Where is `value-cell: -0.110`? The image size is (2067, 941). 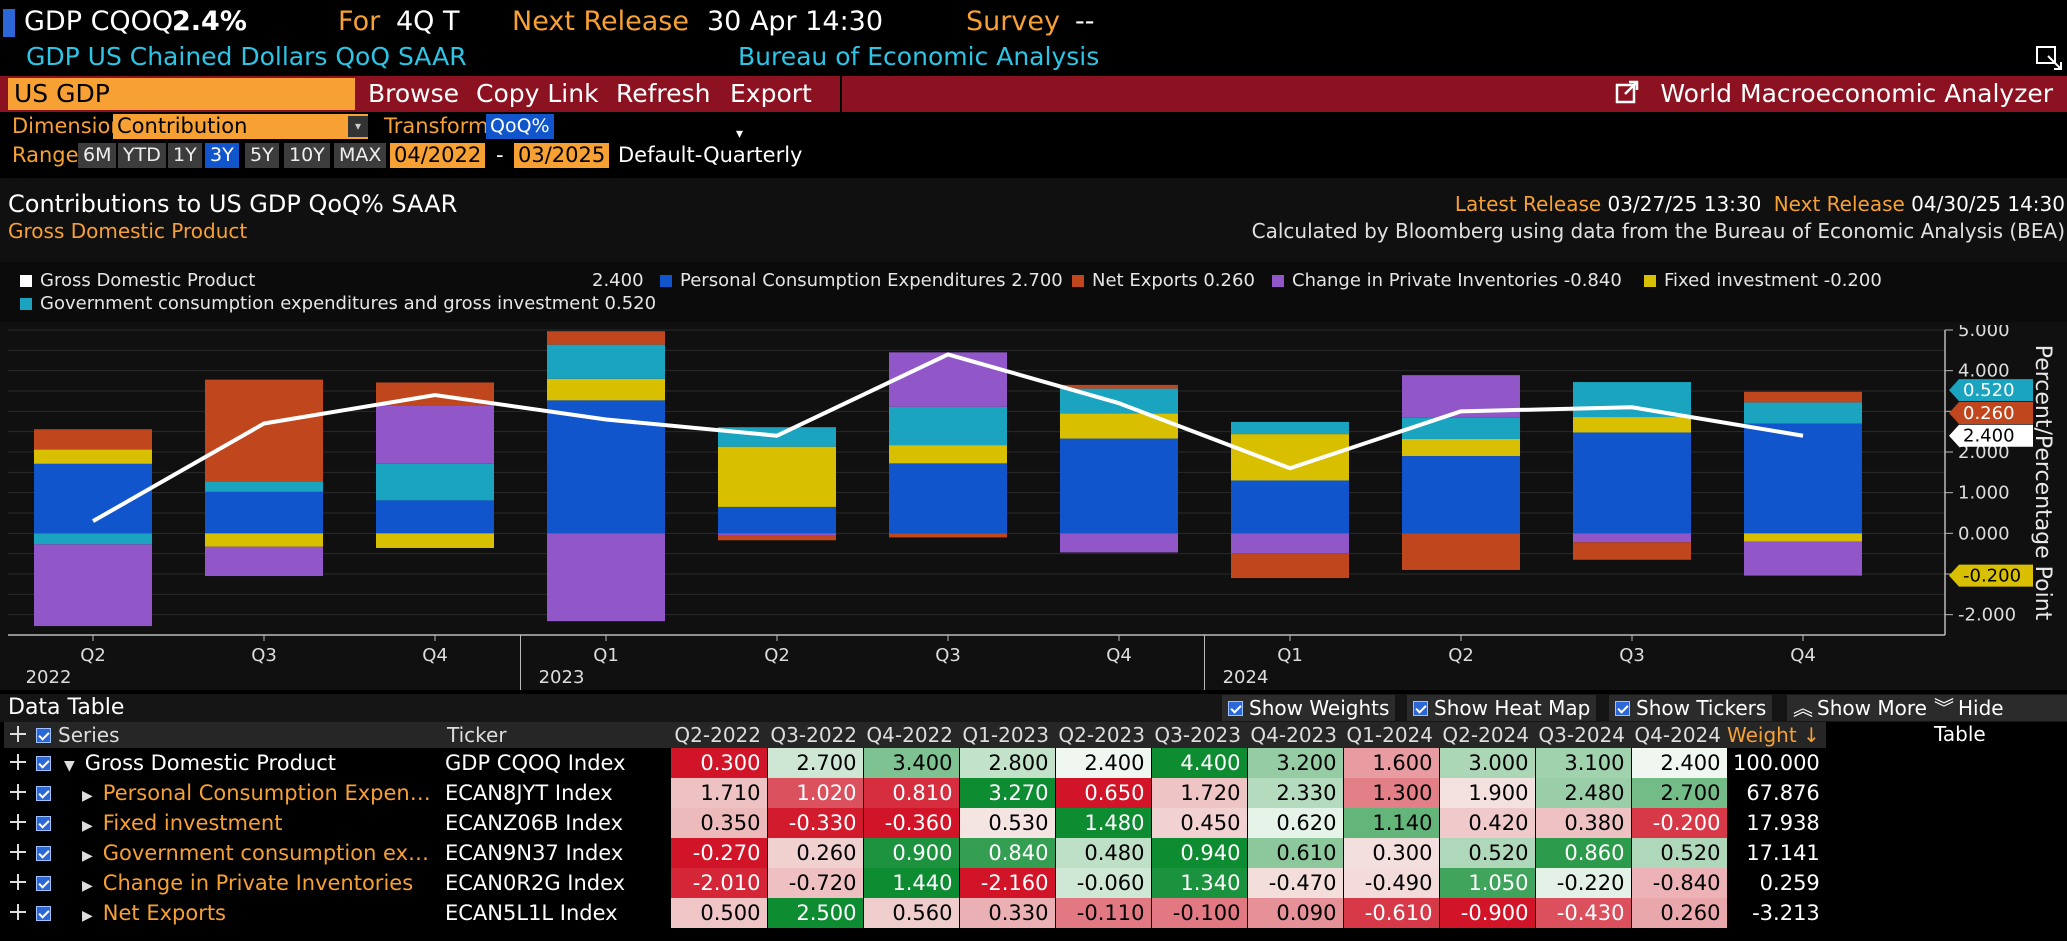 value-cell: -0.110 is located at coordinates (1103, 913).